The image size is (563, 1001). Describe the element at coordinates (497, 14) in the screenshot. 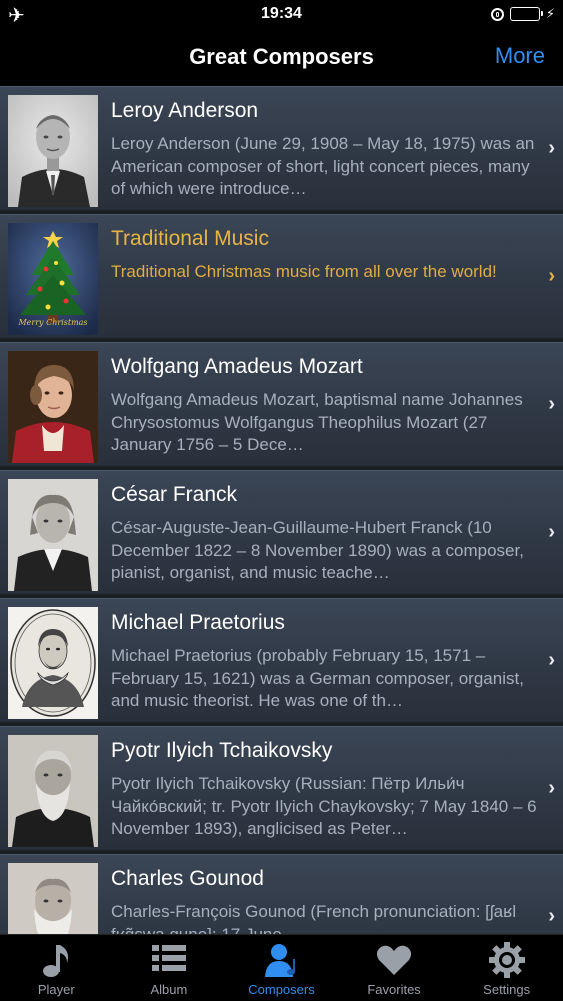

I see `rotation-lock-icon` at that location.